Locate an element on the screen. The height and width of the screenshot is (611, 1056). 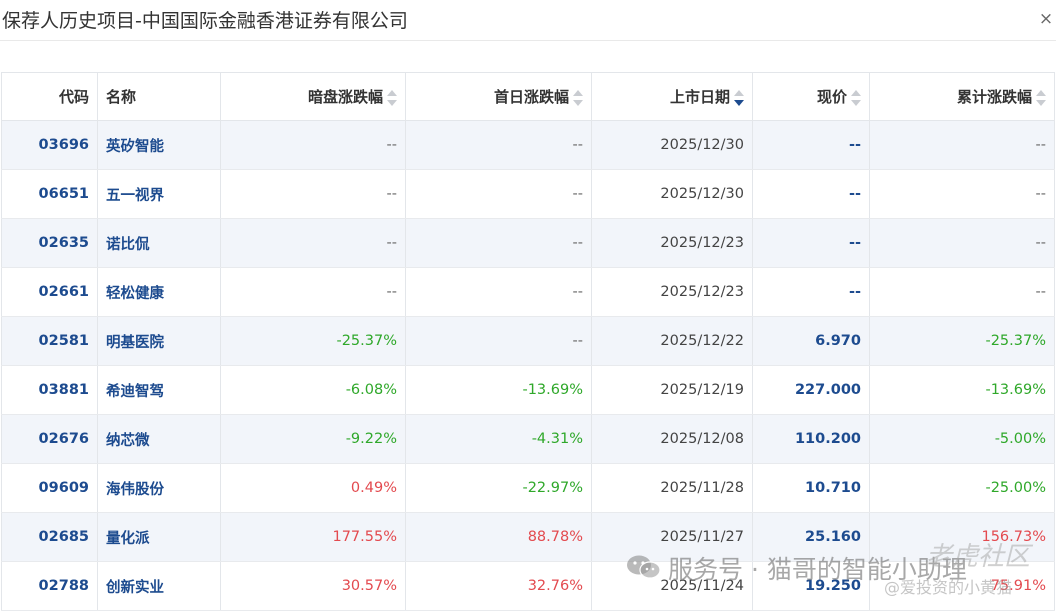
cumulative-change-cell: -13.69% is located at coordinates (962, 390).